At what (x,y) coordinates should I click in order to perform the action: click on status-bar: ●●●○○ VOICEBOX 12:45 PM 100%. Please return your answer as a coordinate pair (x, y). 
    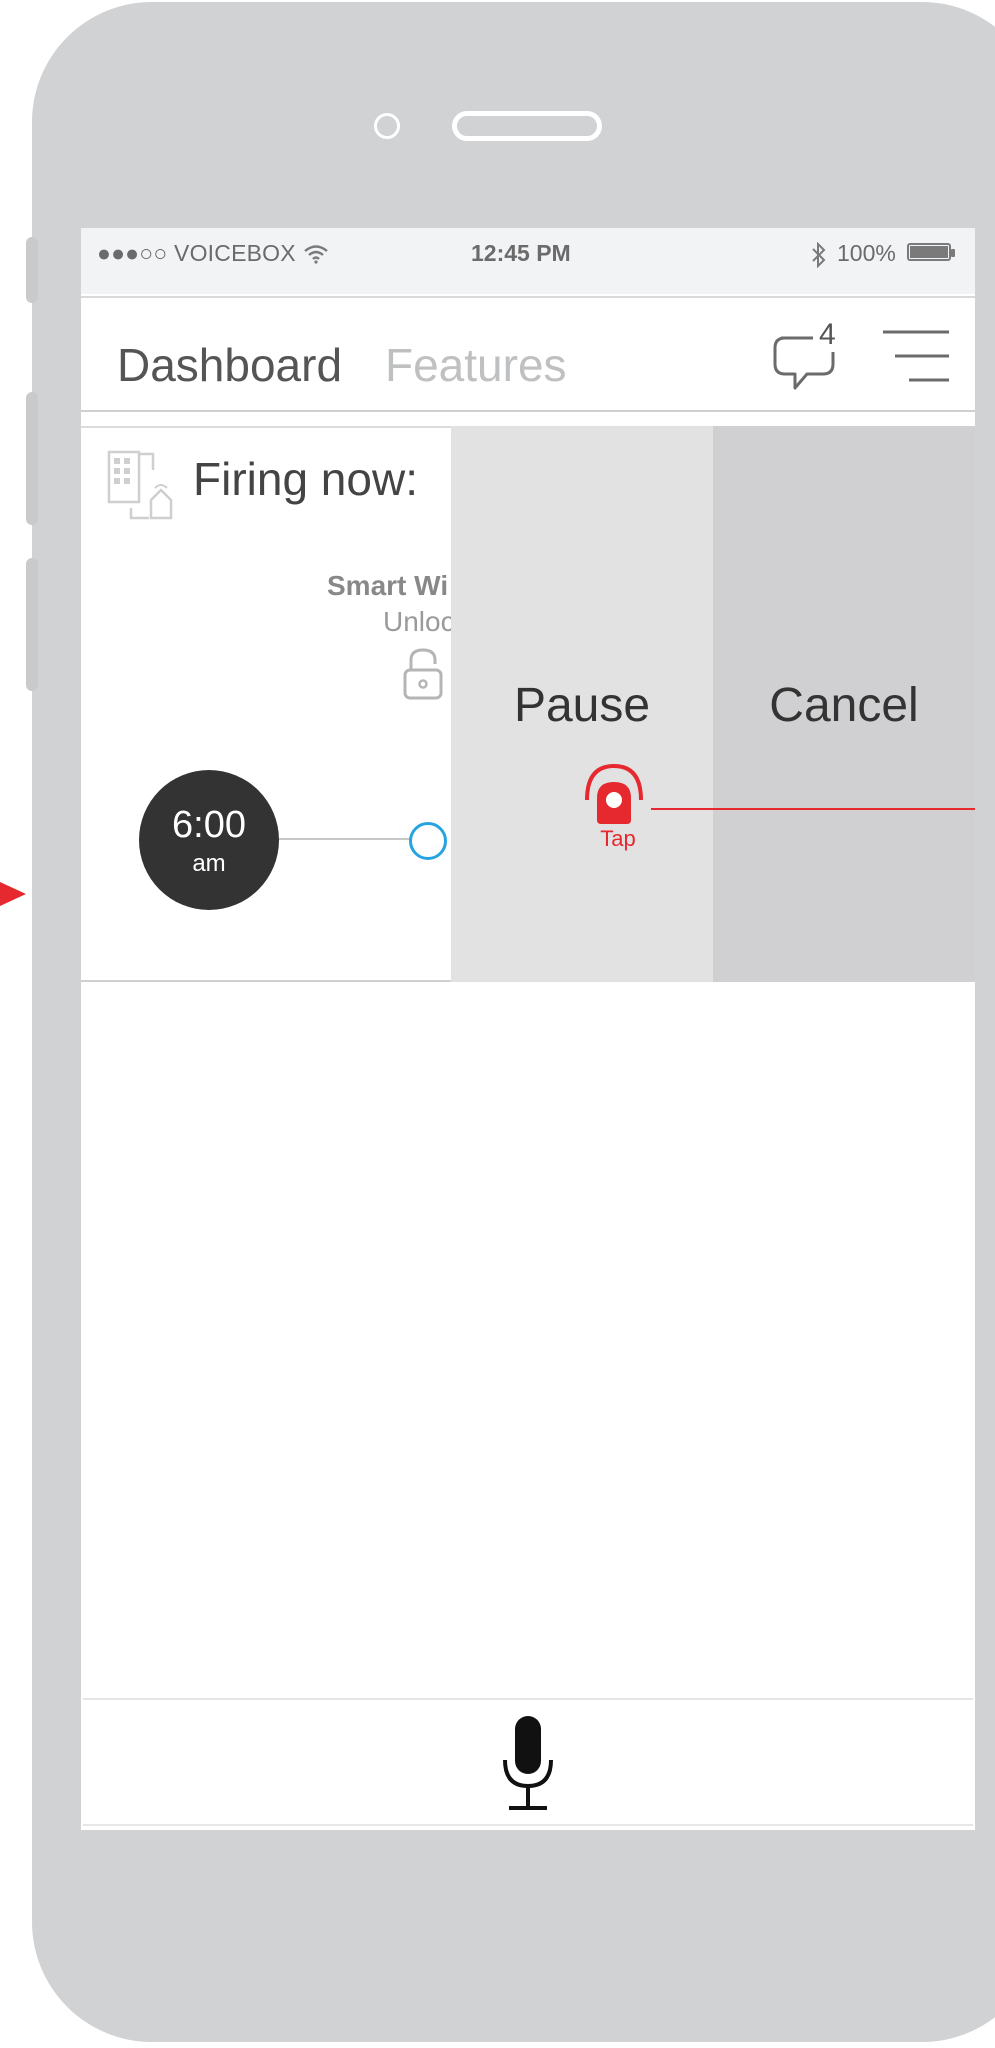
    Looking at the image, I should click on (528, 261).